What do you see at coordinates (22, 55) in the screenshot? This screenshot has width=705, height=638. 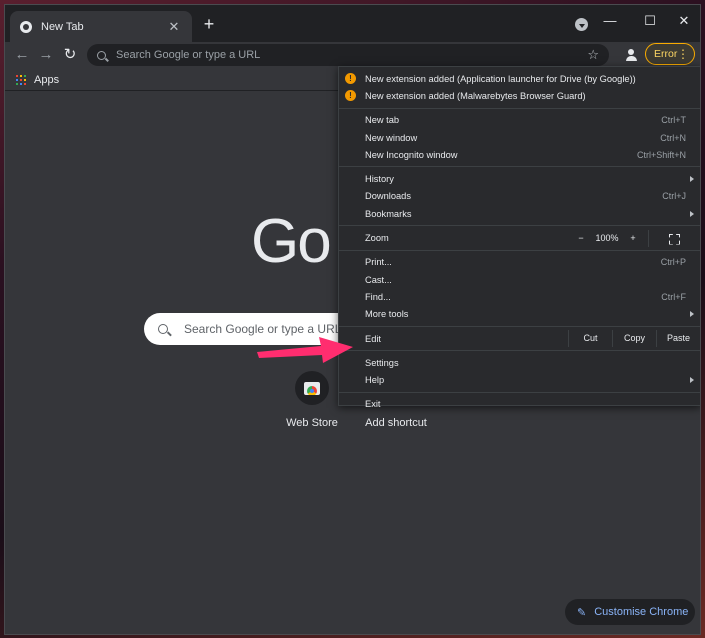 I see `back-button: ←` at bounding box center [22, 55].